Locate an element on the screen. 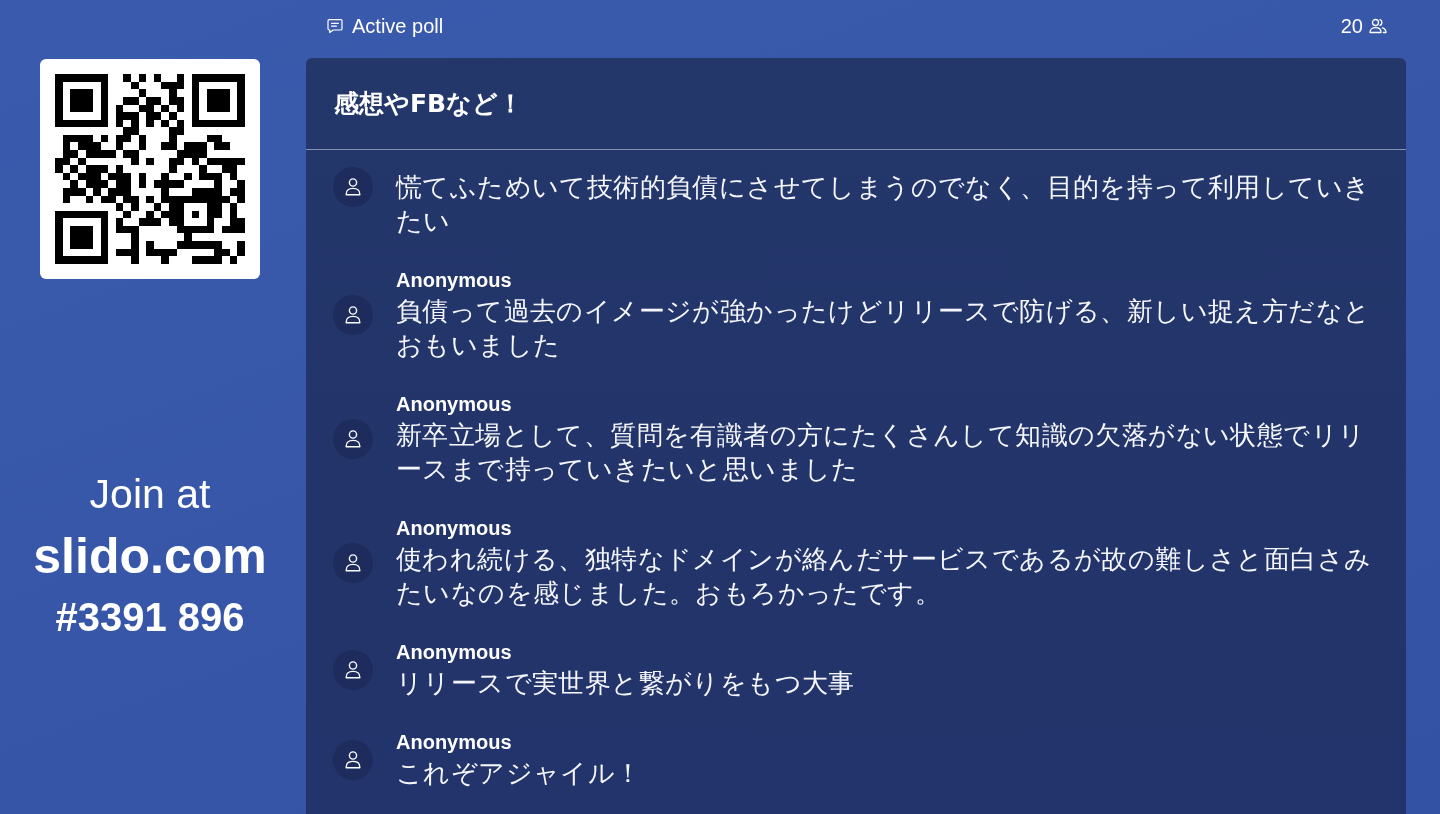 The height and width of the screenshot is (814, 1440). chat-bubble-icon is located at coordinates (335, 26).